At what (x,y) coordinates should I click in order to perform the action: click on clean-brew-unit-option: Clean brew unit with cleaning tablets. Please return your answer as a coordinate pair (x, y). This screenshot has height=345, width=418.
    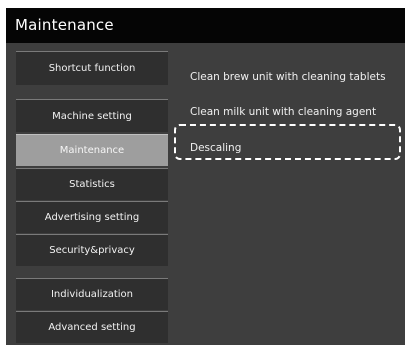
    Looking at the image, I should click on (288, 77).